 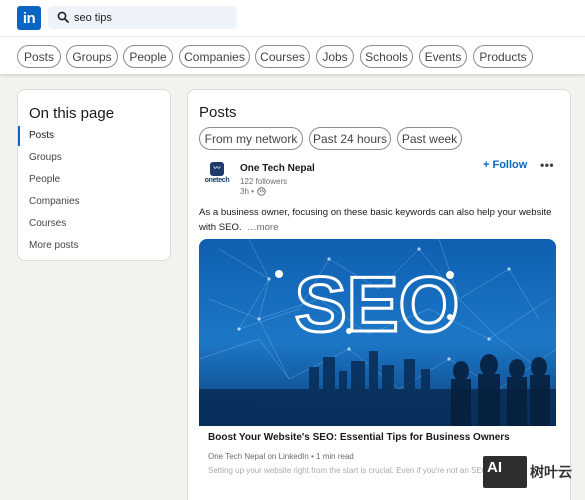 I want to click on post-timestamp-row: 3h •, so click(x=253, y=191).